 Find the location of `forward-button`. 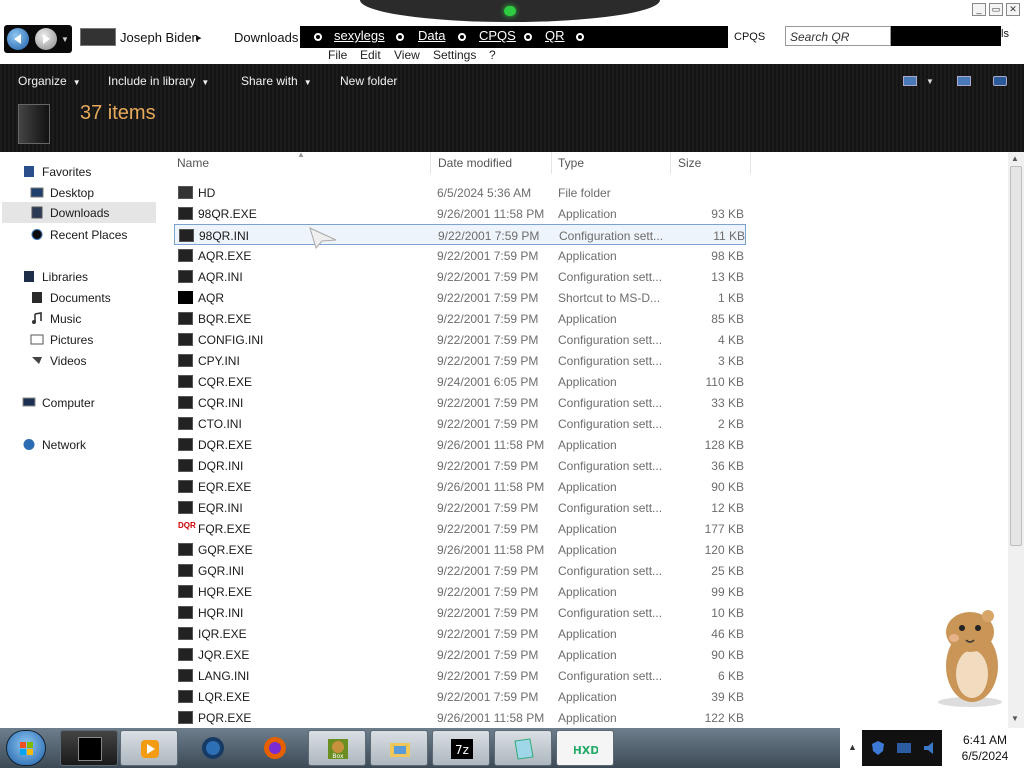

forward-button is located at coordinates (46, 39).